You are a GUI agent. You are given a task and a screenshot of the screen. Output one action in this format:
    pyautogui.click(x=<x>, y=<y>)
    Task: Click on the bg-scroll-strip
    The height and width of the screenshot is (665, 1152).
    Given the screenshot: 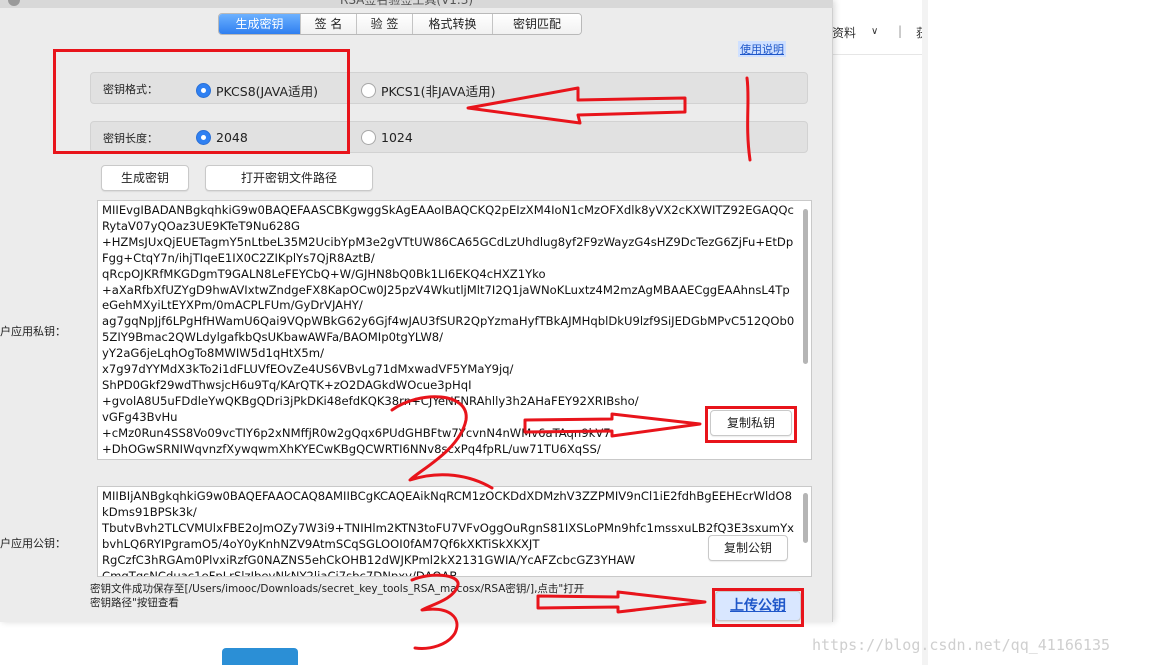 What is the action you would take?
    pyautogui.click(x=925, y=332)
    